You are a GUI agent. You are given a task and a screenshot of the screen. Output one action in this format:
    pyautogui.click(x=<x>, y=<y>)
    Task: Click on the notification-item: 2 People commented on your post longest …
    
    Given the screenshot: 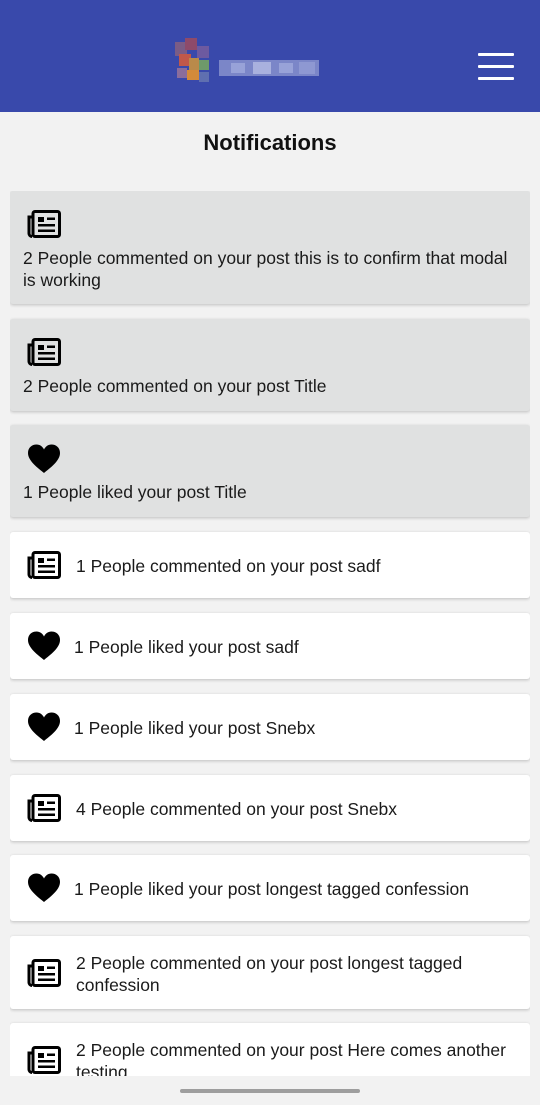 What is the action you would take?
    pyautogui.click(x=270, y=972)
    